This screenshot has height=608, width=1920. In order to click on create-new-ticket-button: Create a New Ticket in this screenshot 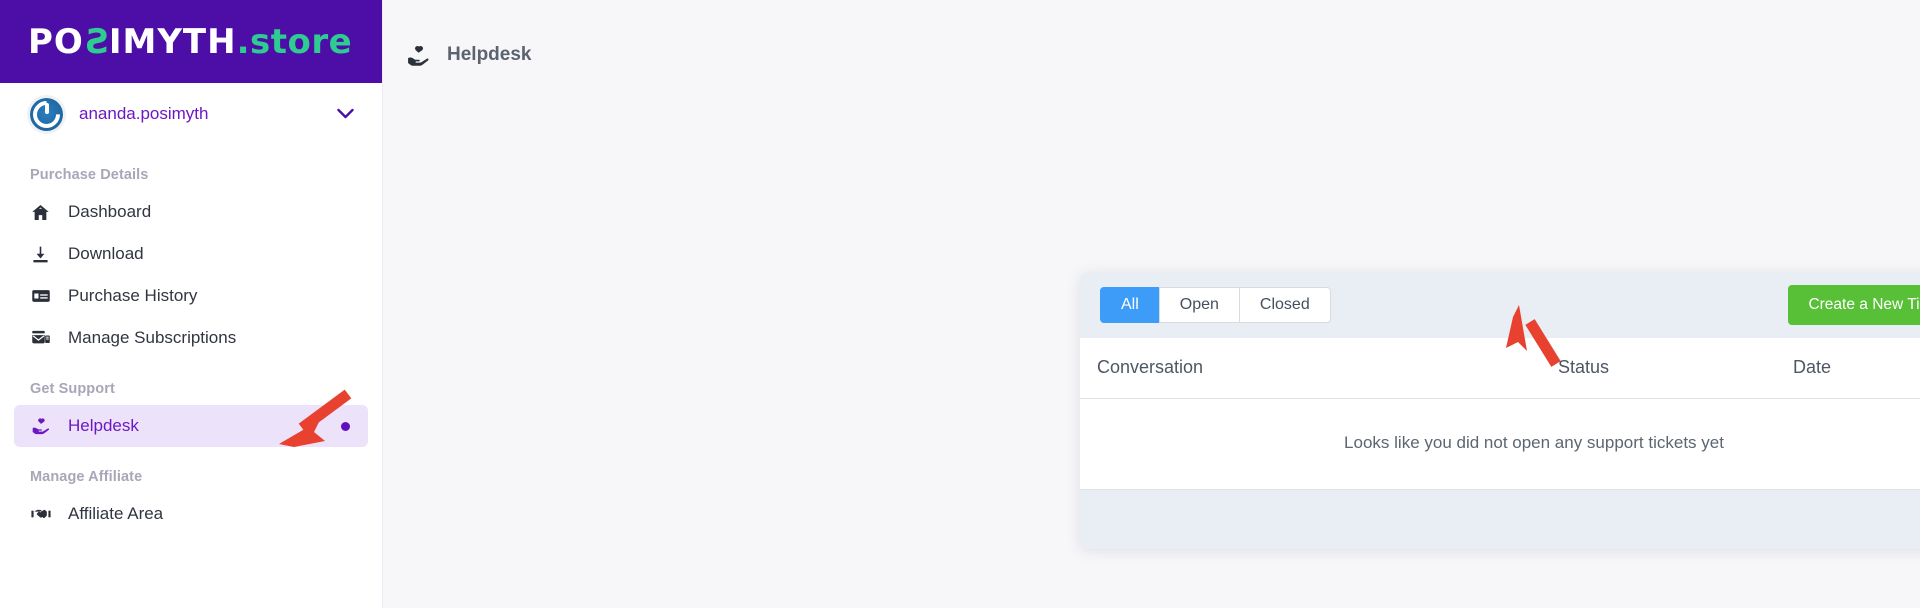, I will do `click(1854, 305)`.